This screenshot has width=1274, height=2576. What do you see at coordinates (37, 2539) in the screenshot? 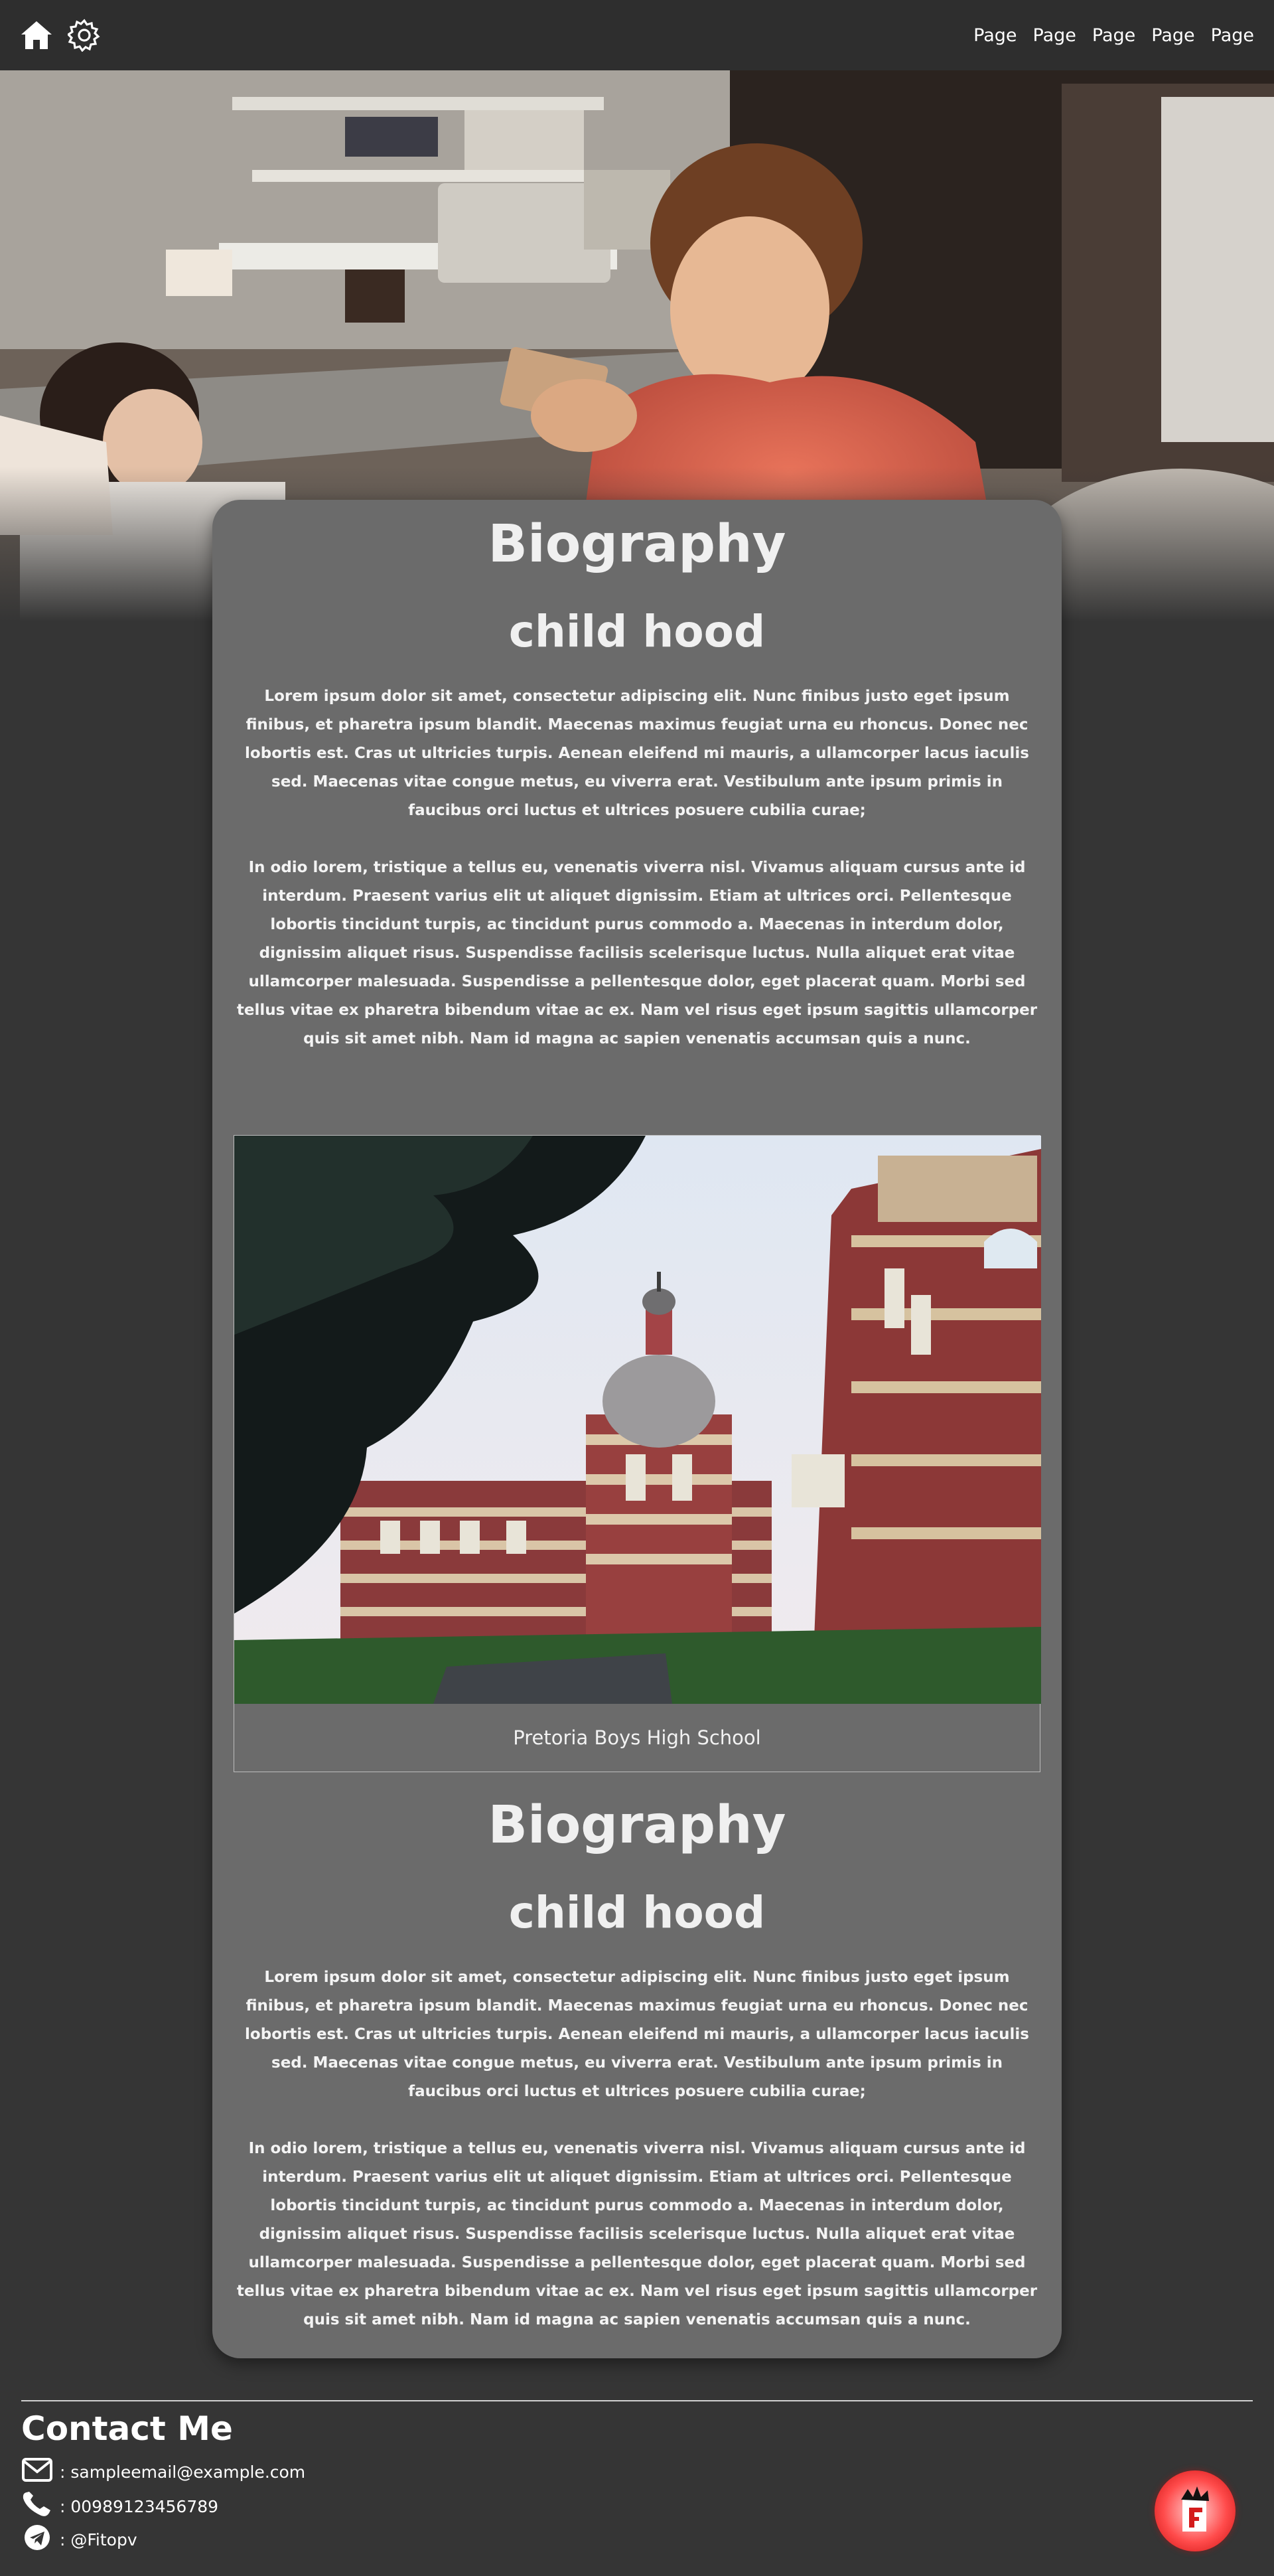
I see `telegram-icon` at bounding box center [37, 2539].